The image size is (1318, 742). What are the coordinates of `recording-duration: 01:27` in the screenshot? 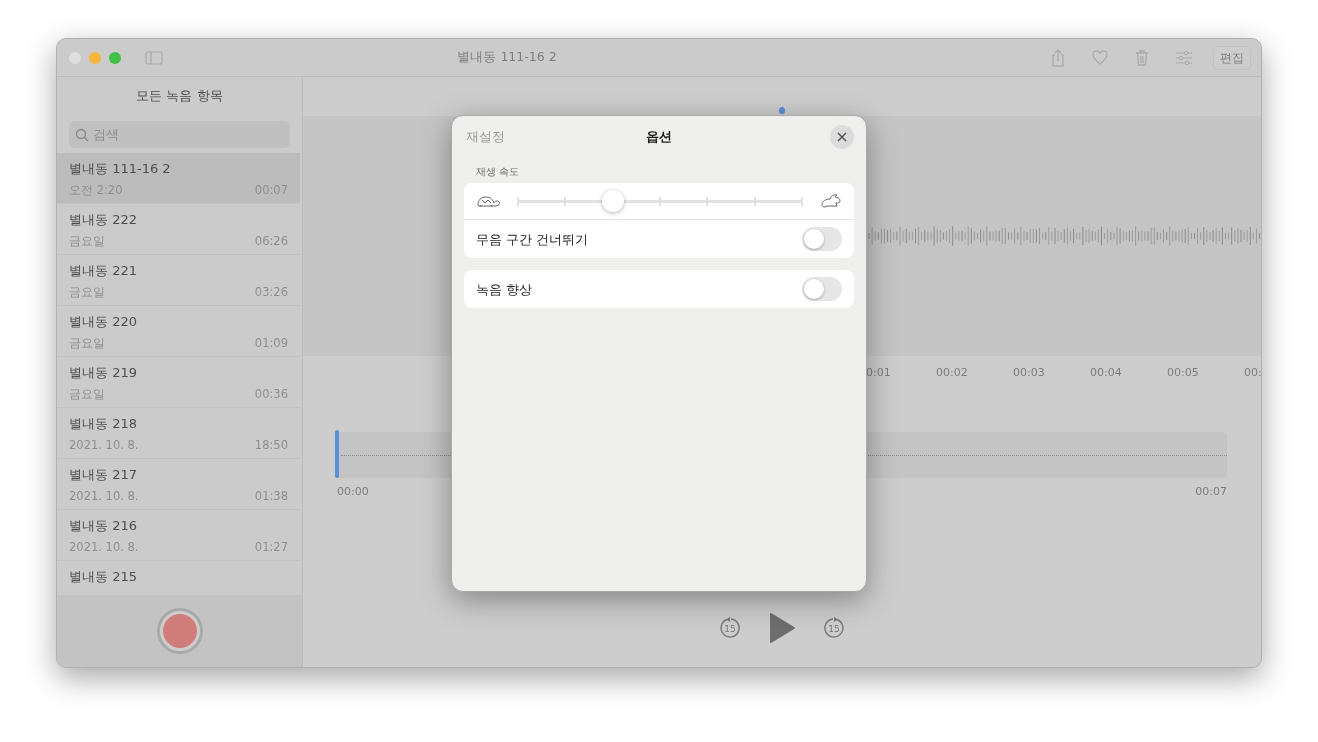 It's located at (271, 547).